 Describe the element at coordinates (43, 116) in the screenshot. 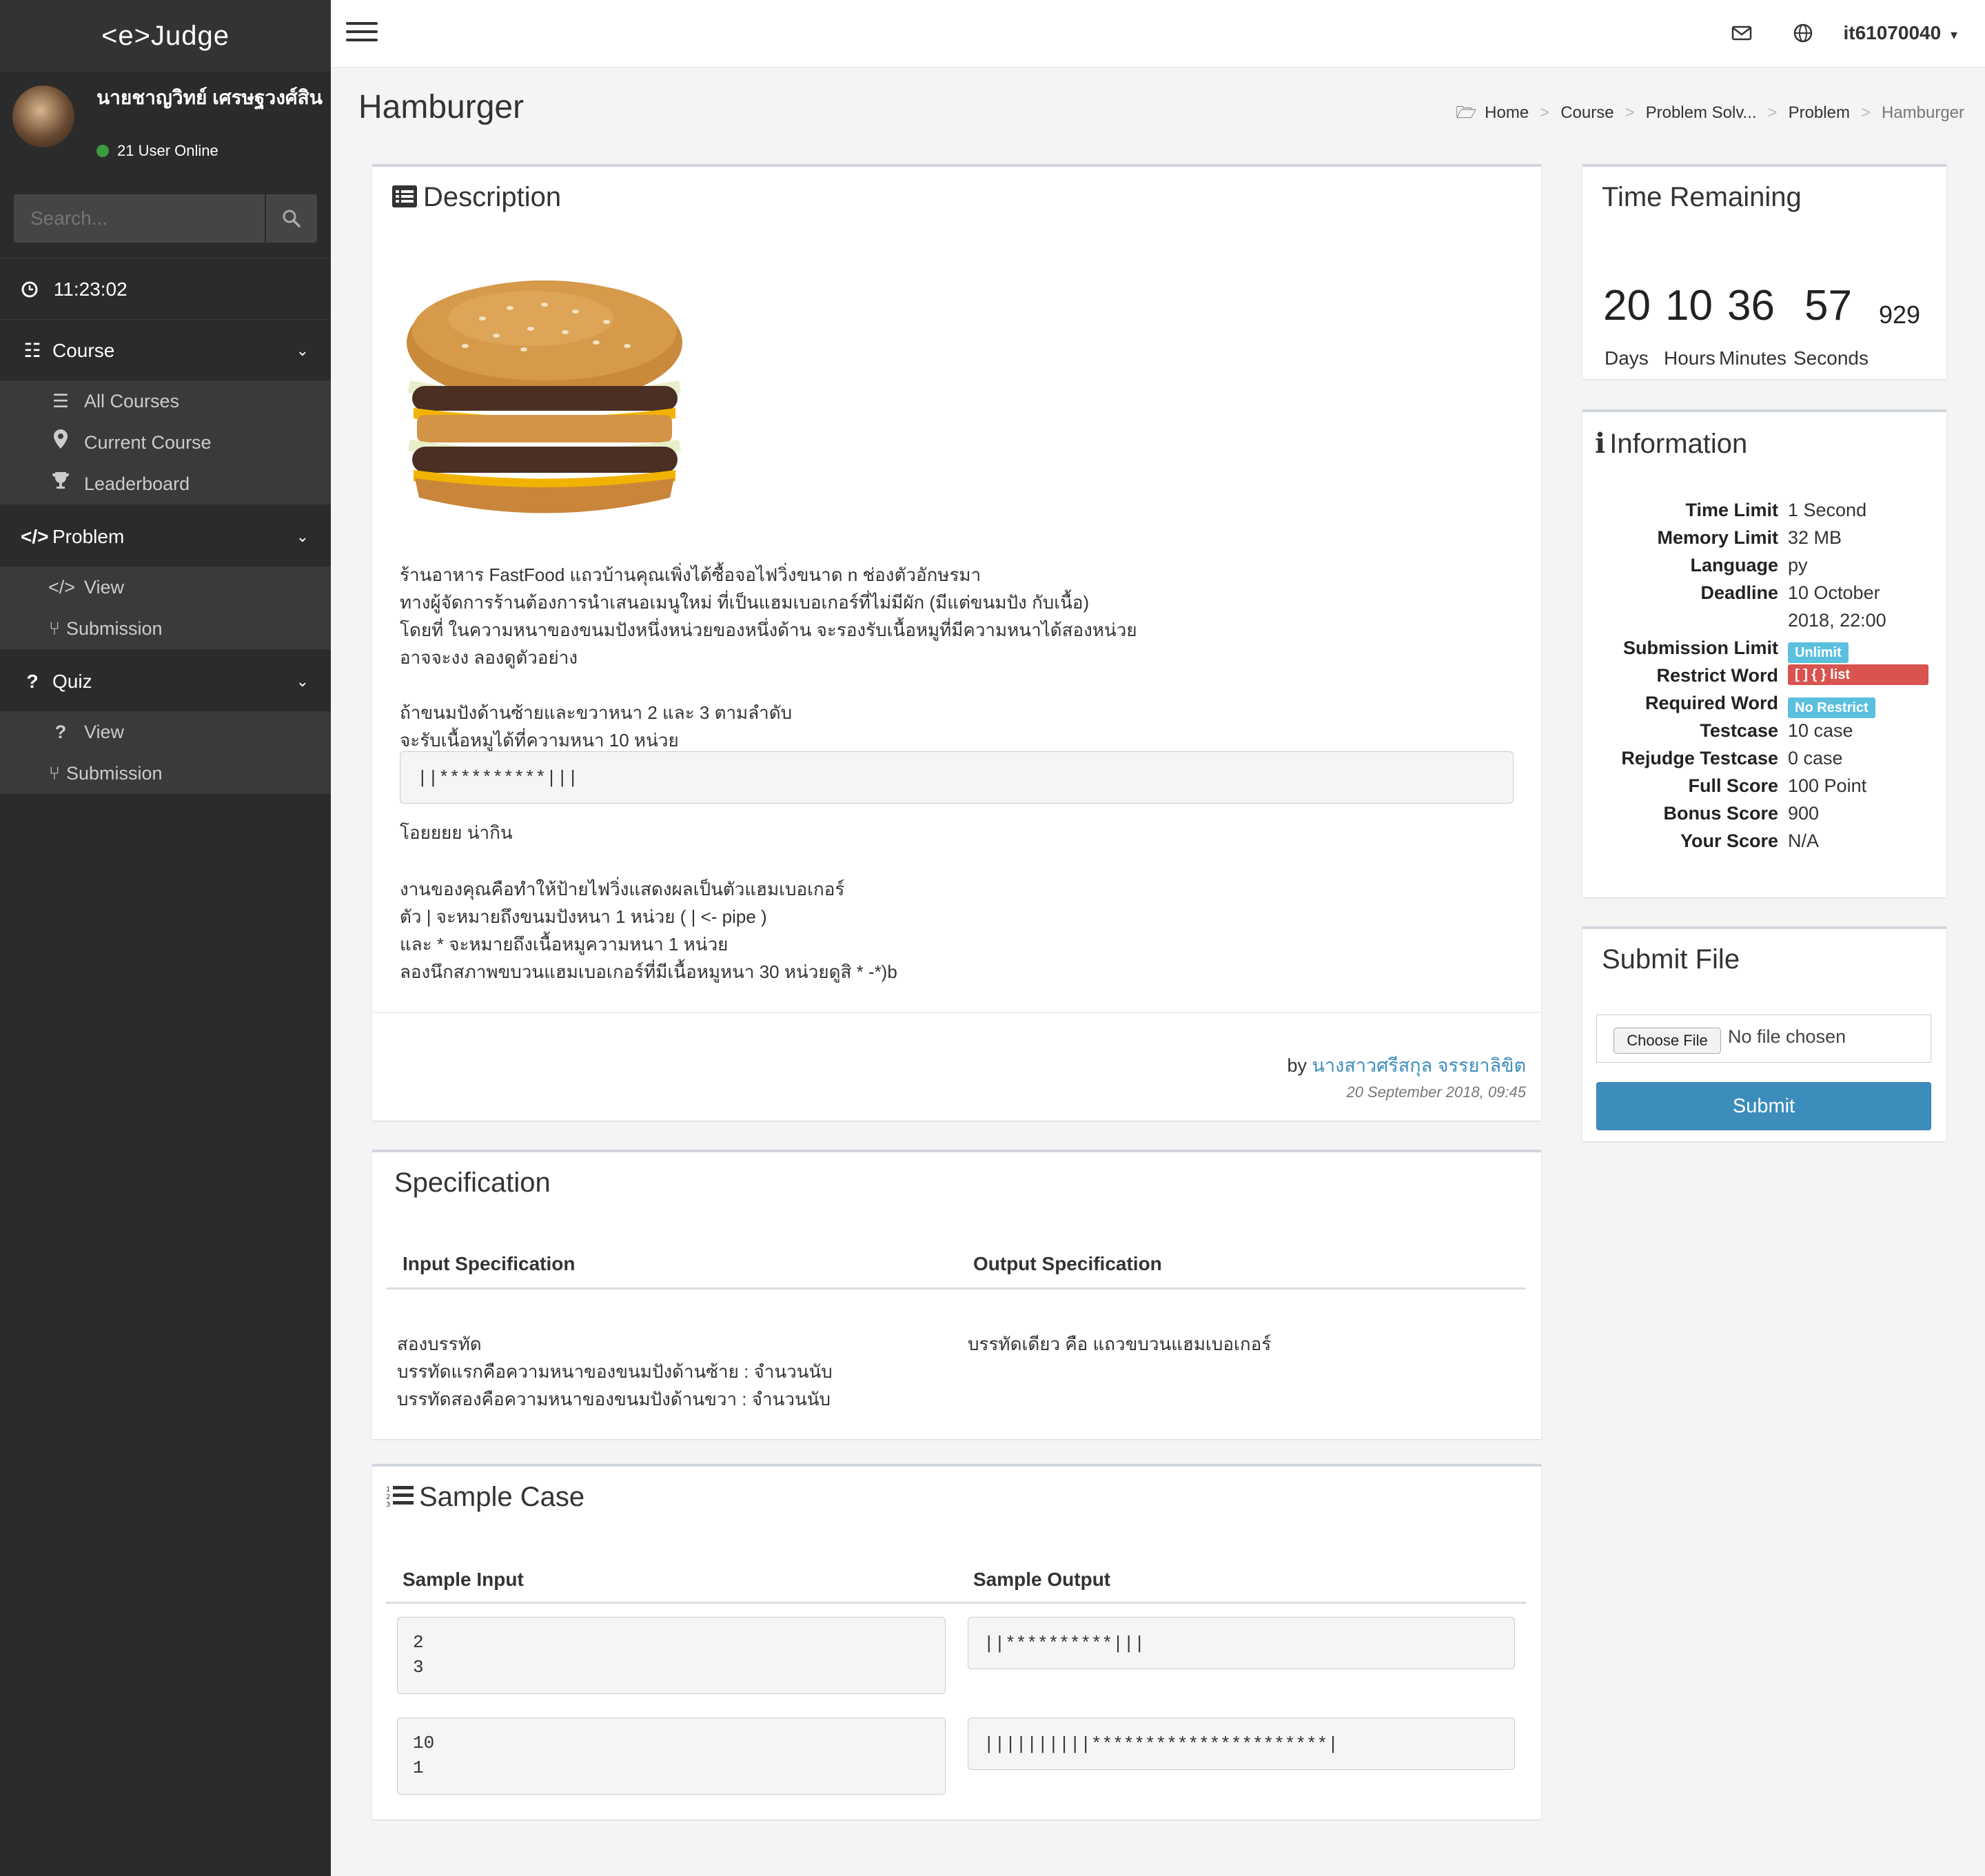

I see `user-avatar` at that location.